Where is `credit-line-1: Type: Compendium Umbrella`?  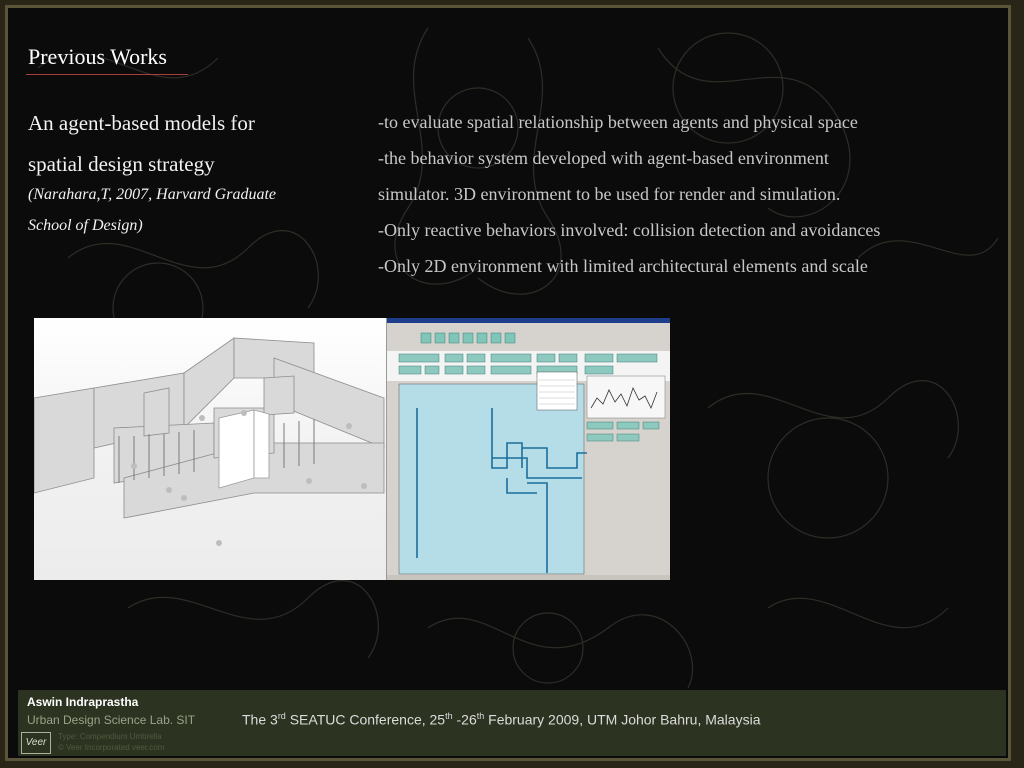
credit-line-1: Type: Compendium Umbrella is located at coordinates (110, 736).